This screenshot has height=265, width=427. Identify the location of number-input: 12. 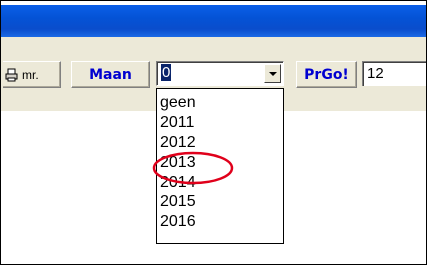
(394, 73).